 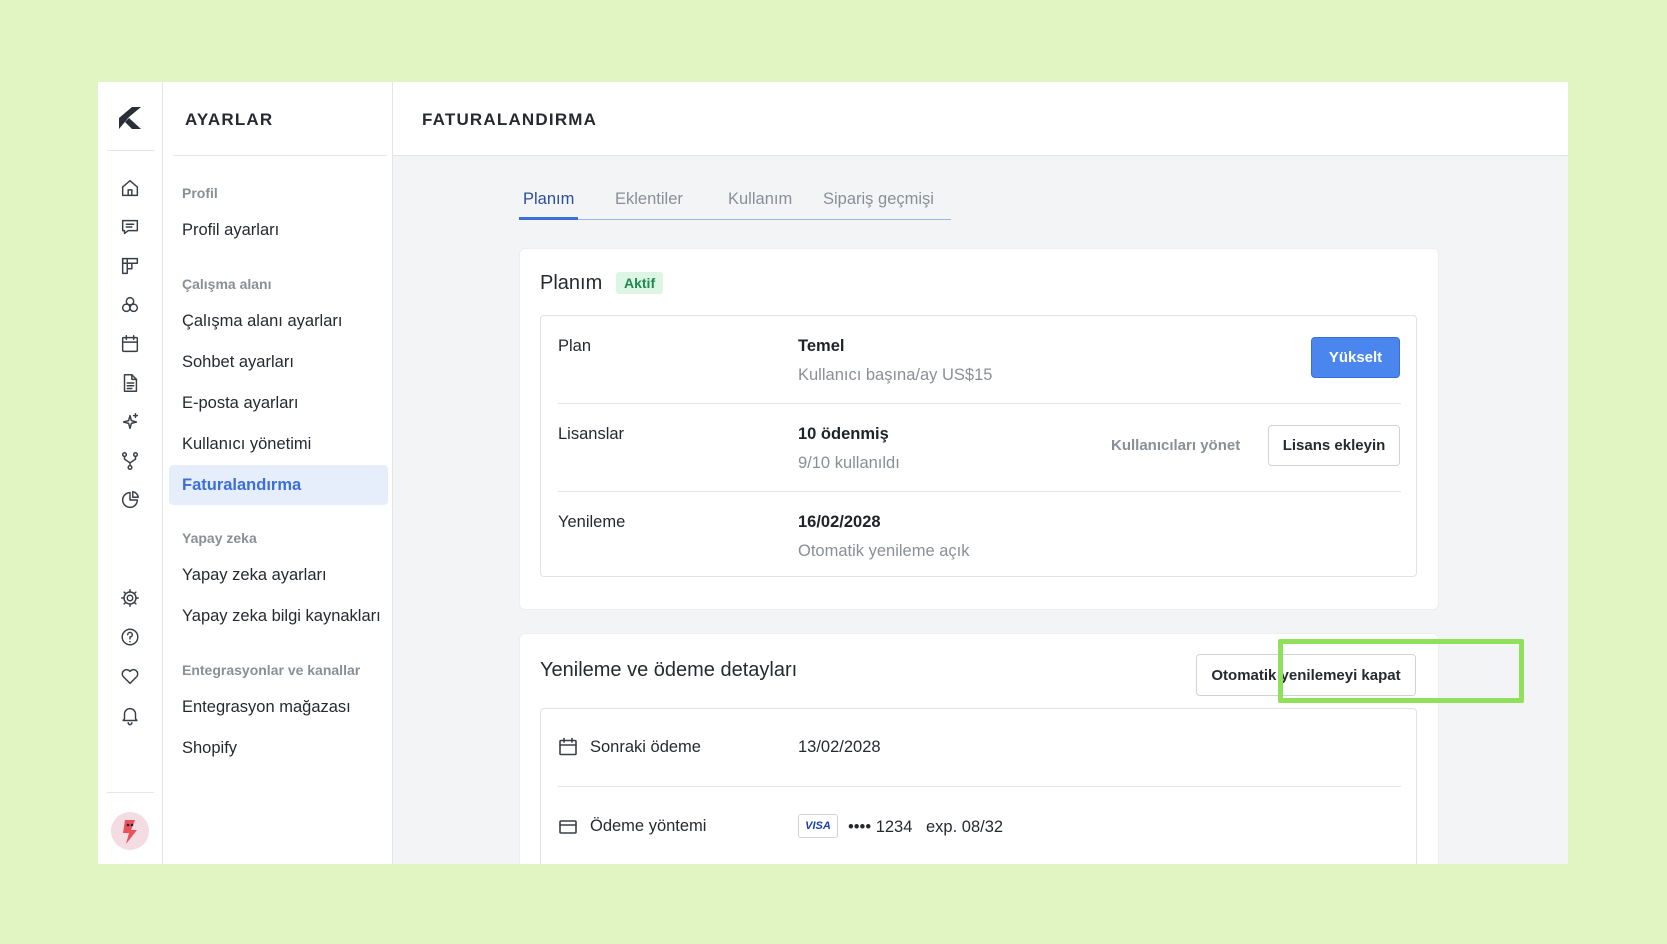 What do you see at coordinates (1355, 357) in the screenshot?
I see `upgrade-button: Yükselt` at bounding box center [1355, 357].